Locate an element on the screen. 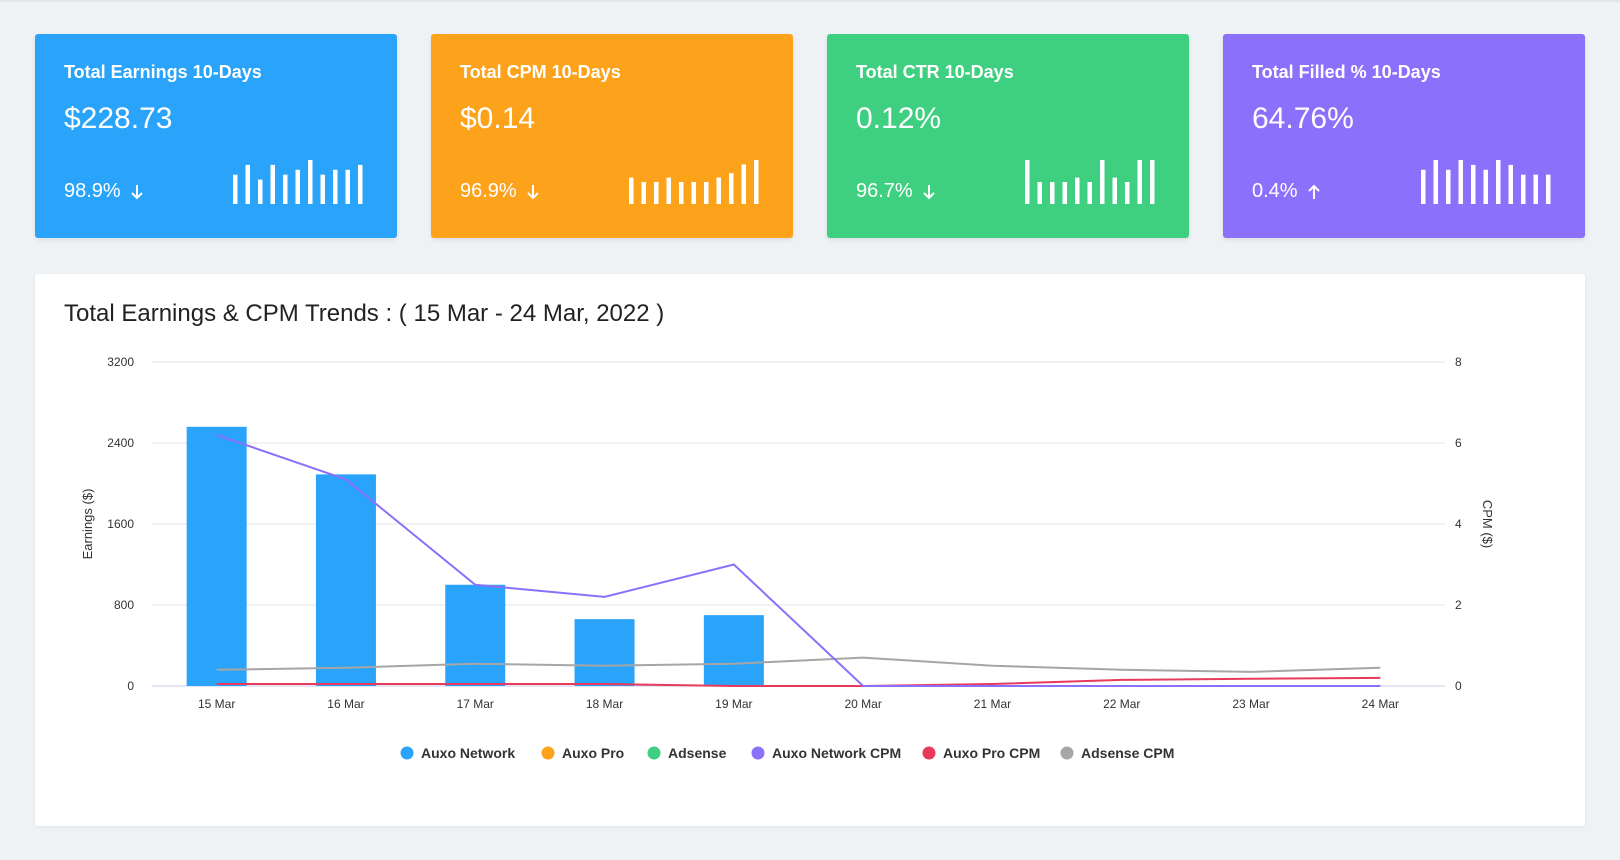  kpi-card-total-earnings: Total Earnings 10-Days $228.73 98.9% is located at coordinates (216, 136).